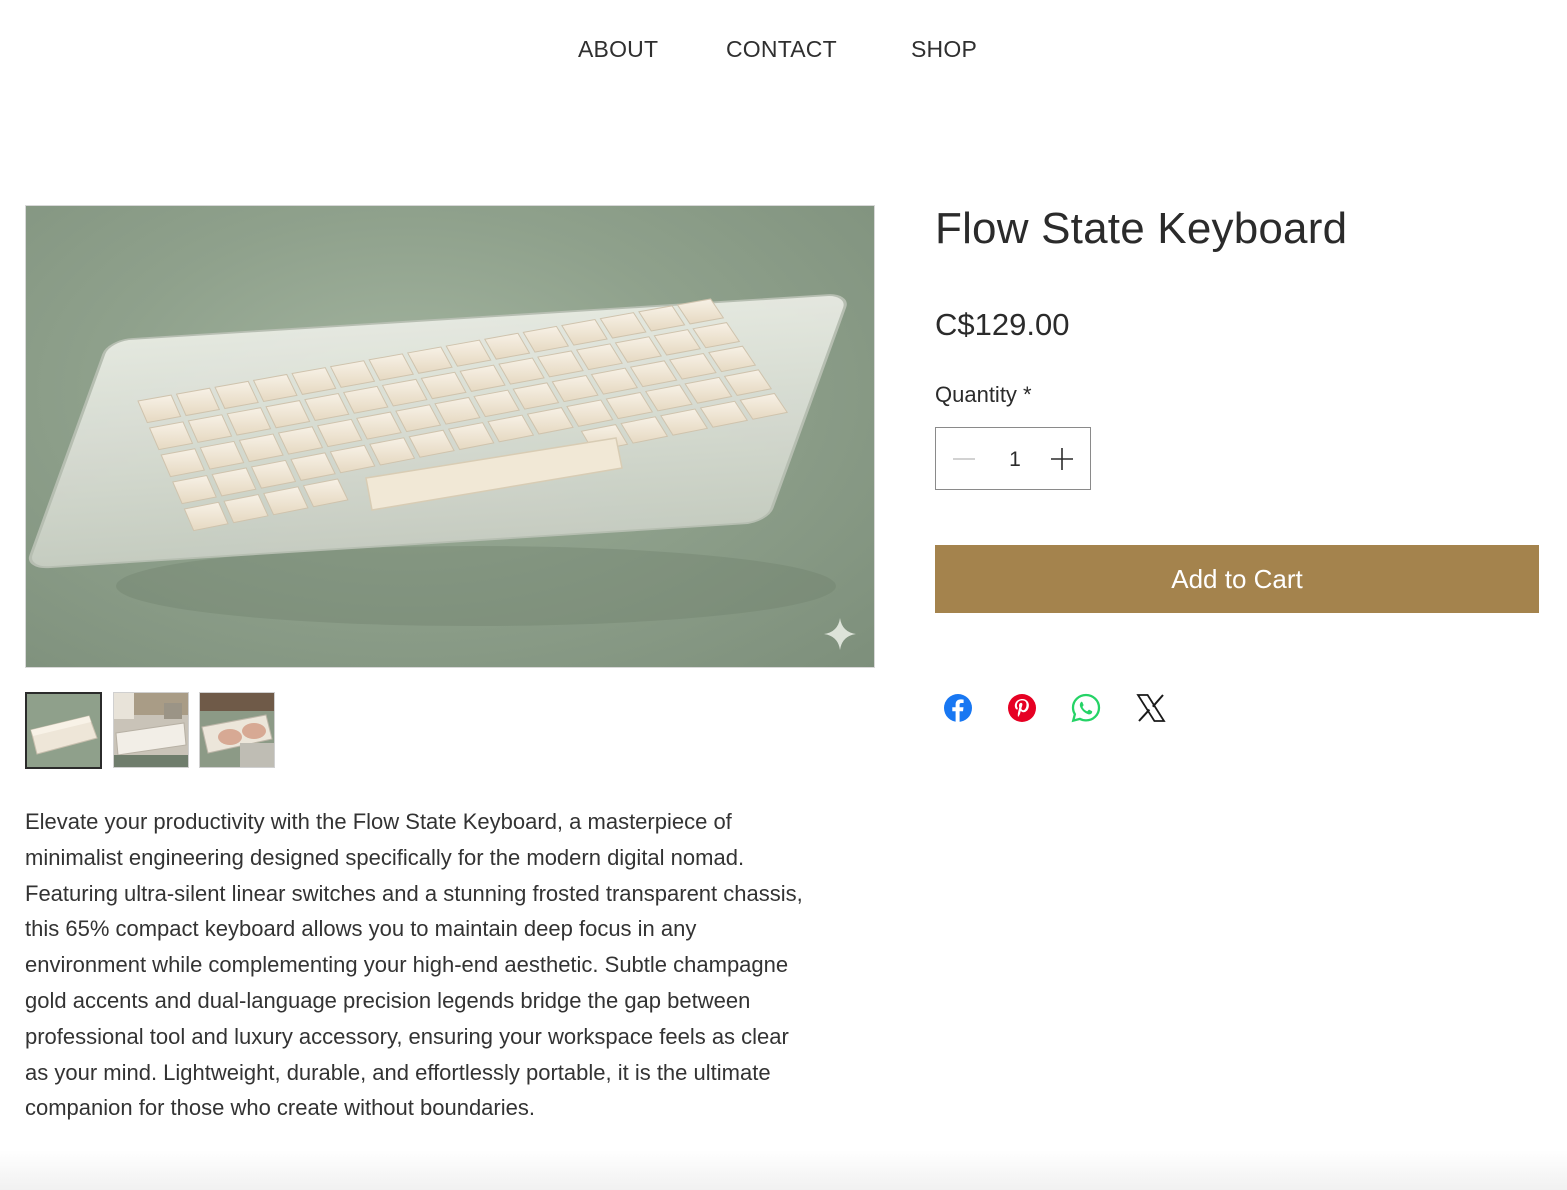  I want to click on sparkle-icon, so click(840, 634).